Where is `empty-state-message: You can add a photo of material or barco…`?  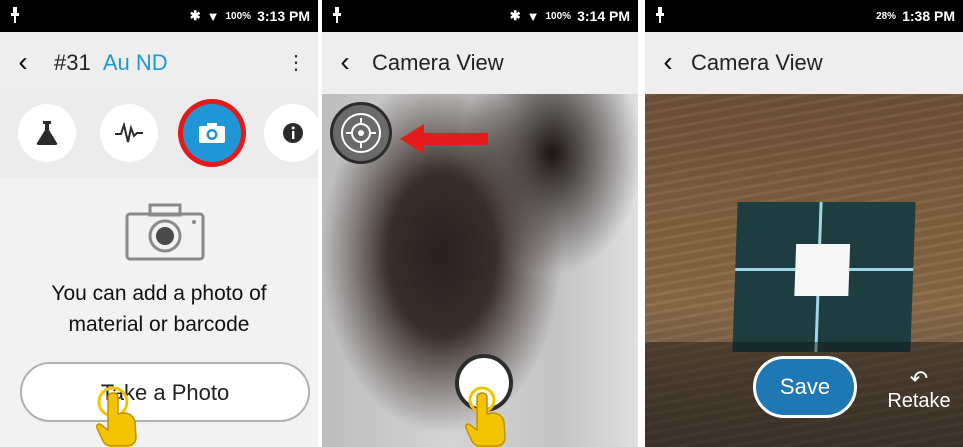
empty-state-message: You can add a photo of material or barco… is located at coordinates (159, 309).